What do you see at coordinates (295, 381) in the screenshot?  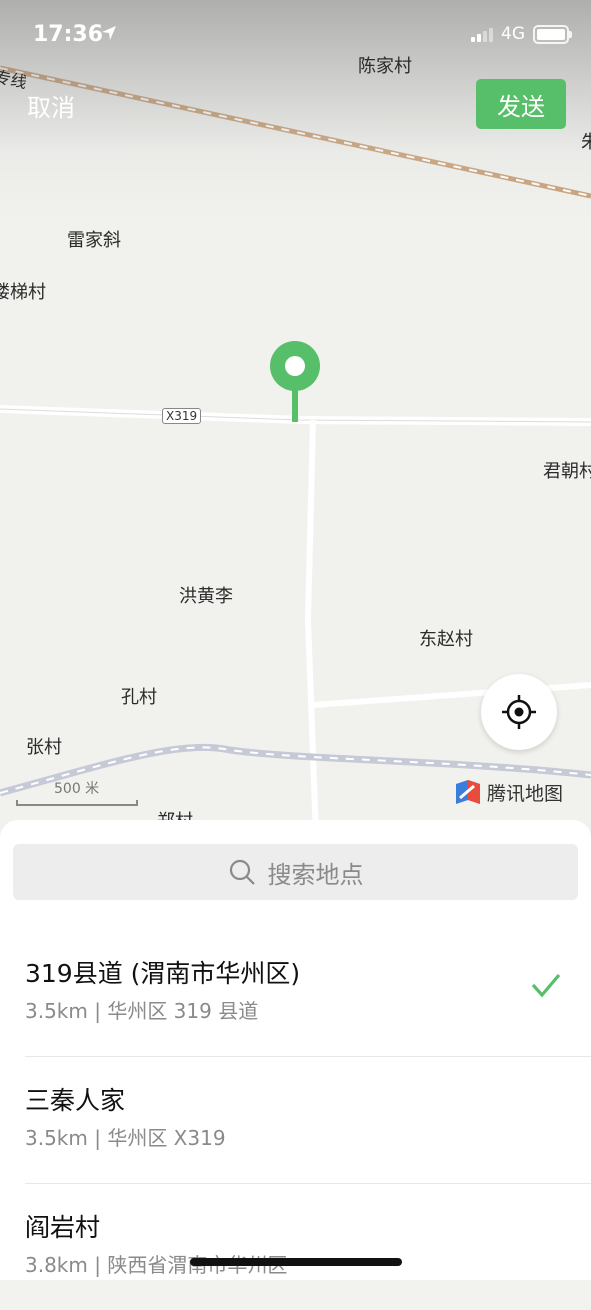 I see `location-pin-icon` at bounding box center [295, 381].